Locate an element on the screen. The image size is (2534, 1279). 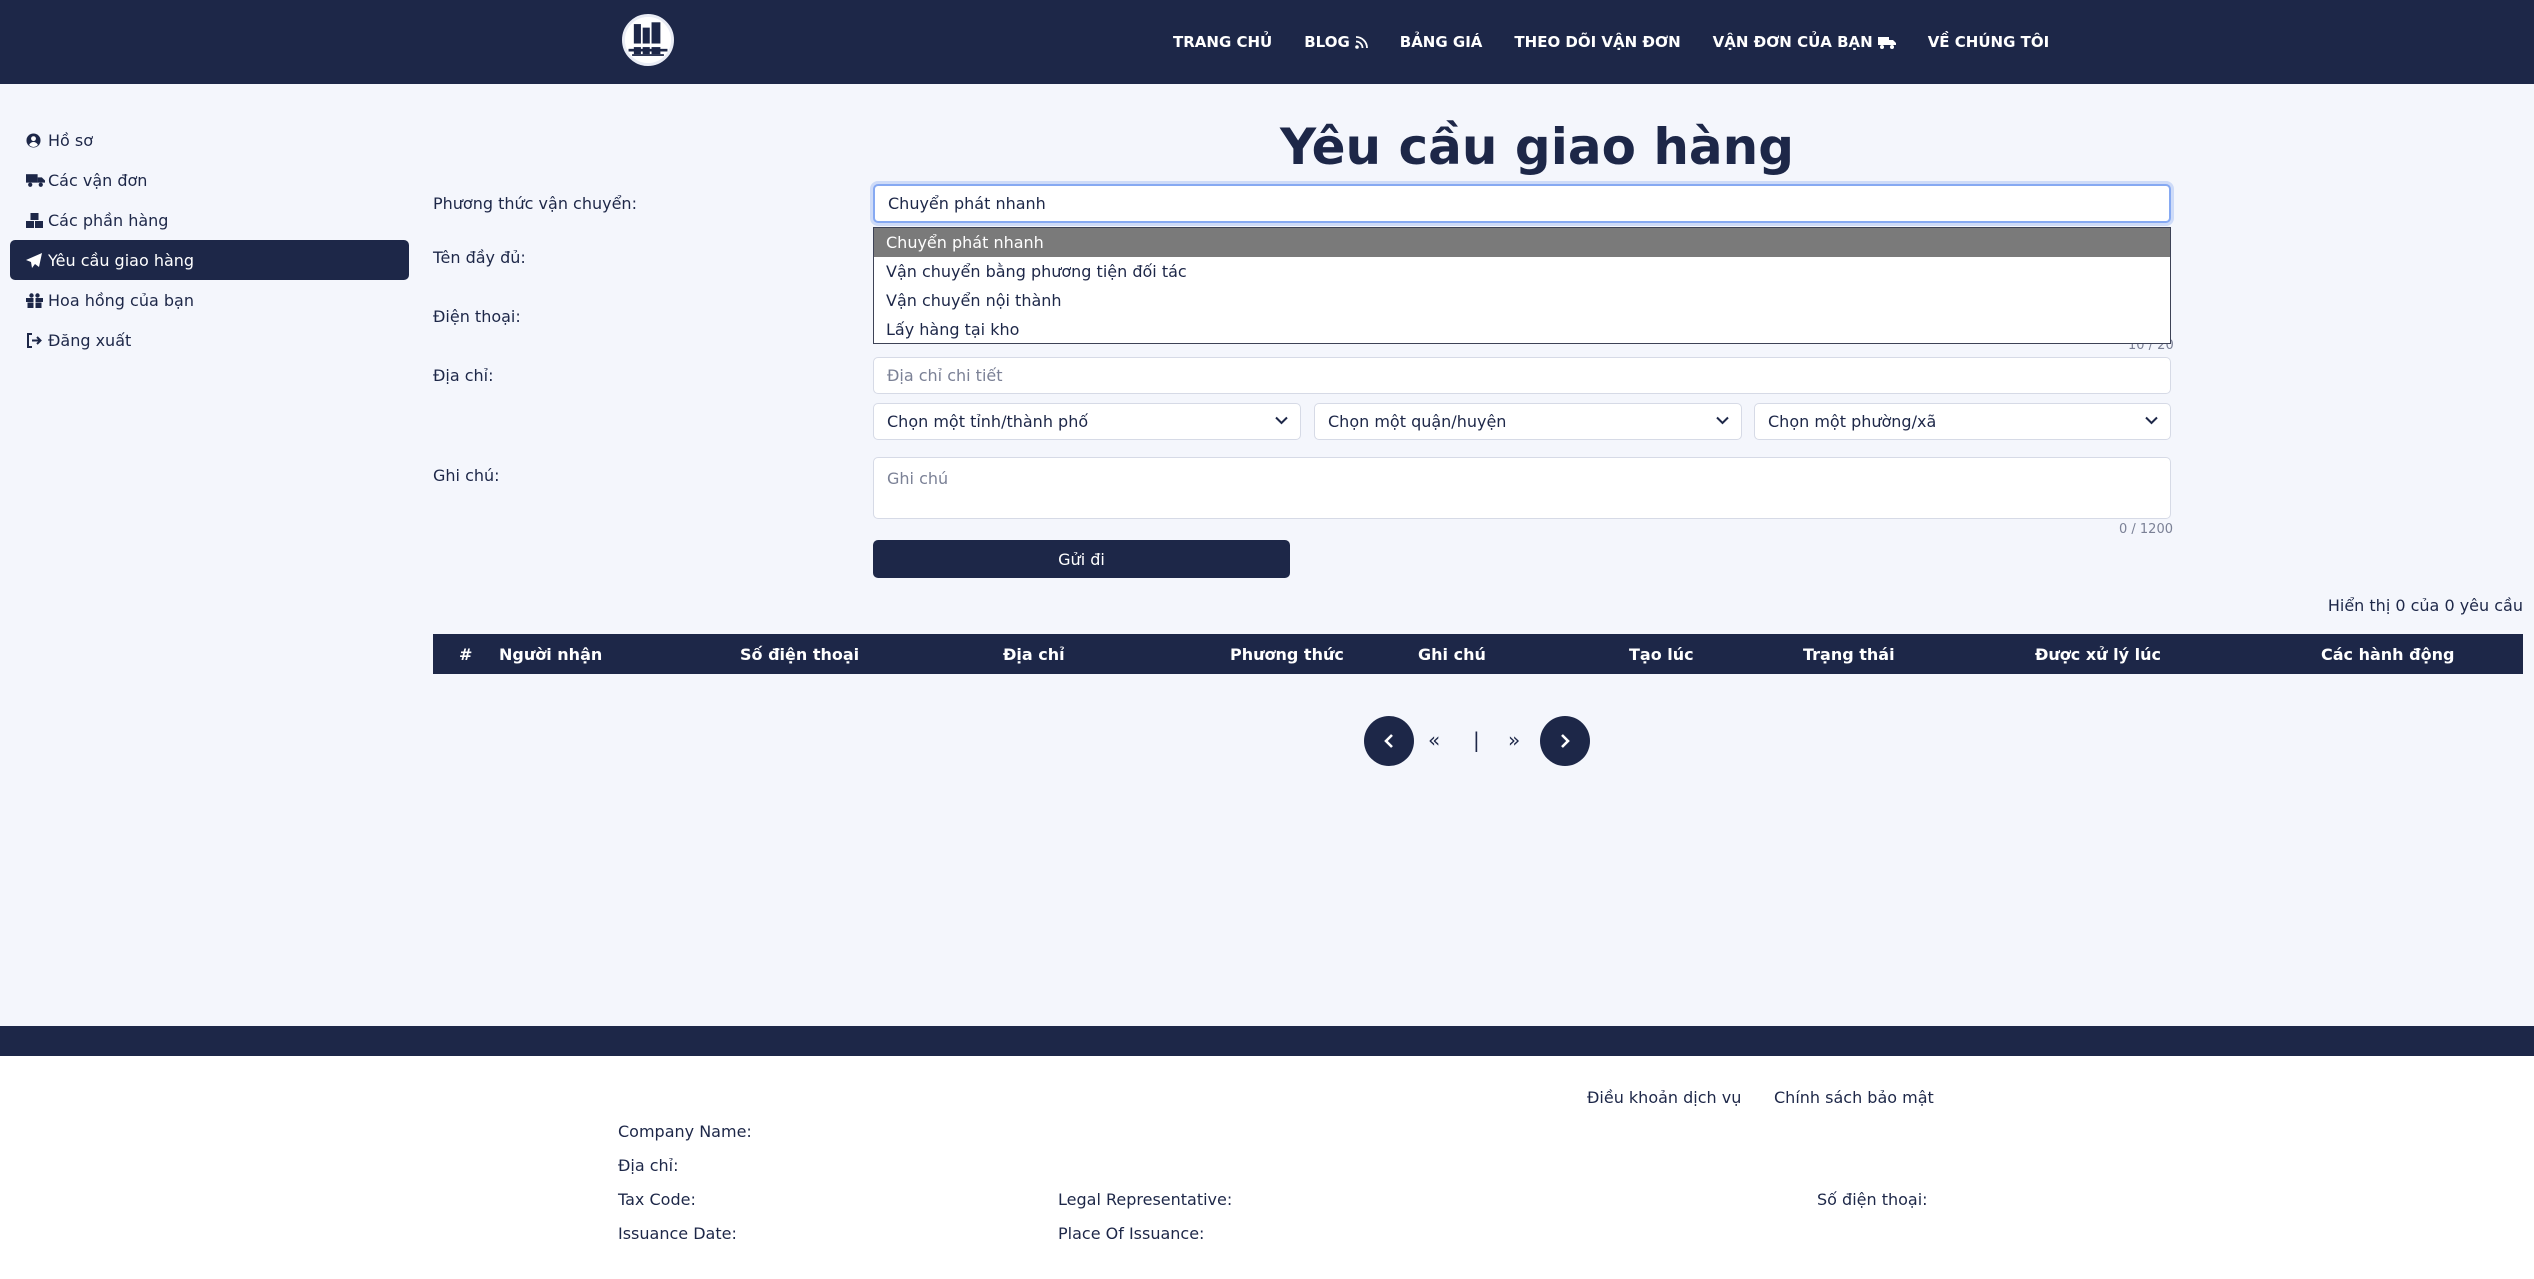
first-page-button: « is located at coordinates (1434, 740).